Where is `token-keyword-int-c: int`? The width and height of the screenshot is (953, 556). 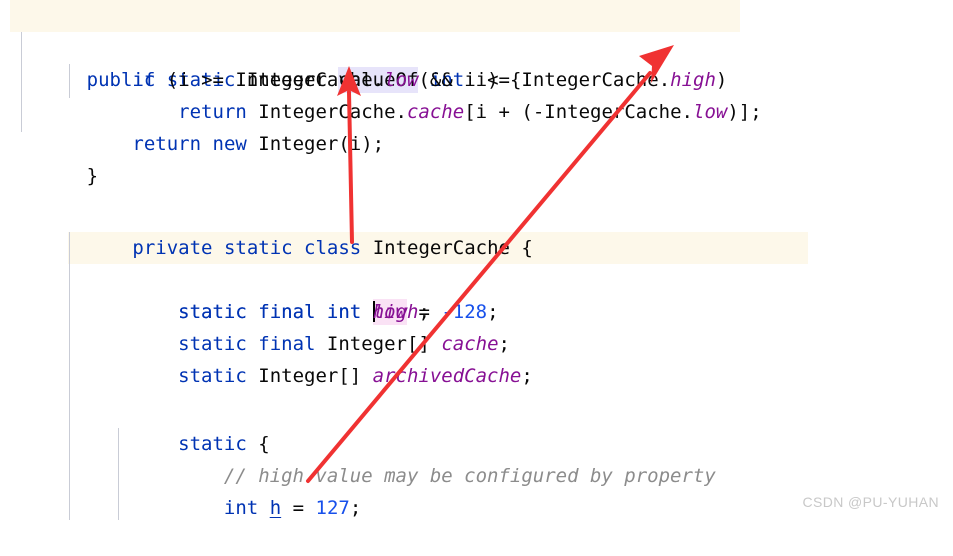
token-keyword-int-c: int is located at coordinates (344, 312).